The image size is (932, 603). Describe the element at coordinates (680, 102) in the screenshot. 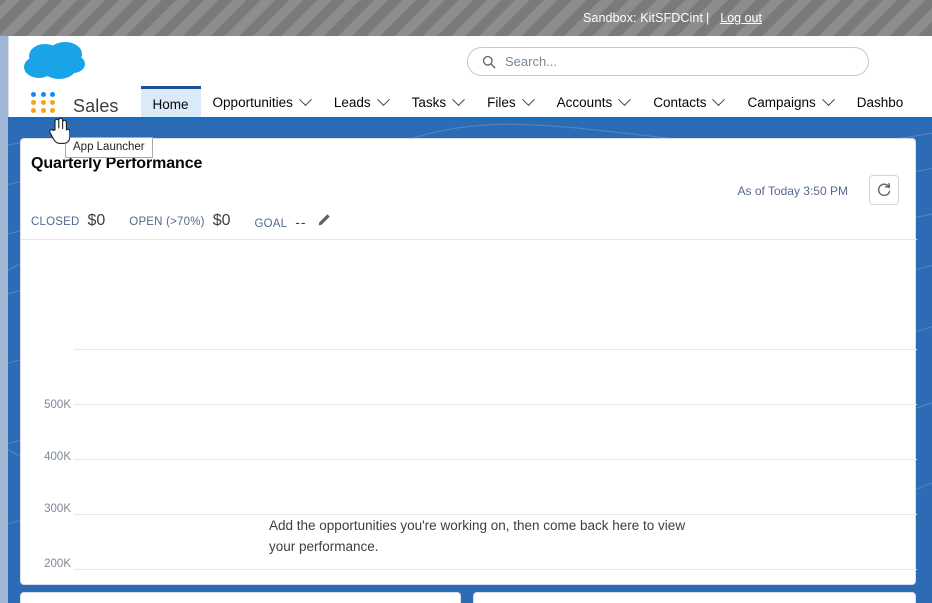

I see `nav-item-label: Contacts` at that location.